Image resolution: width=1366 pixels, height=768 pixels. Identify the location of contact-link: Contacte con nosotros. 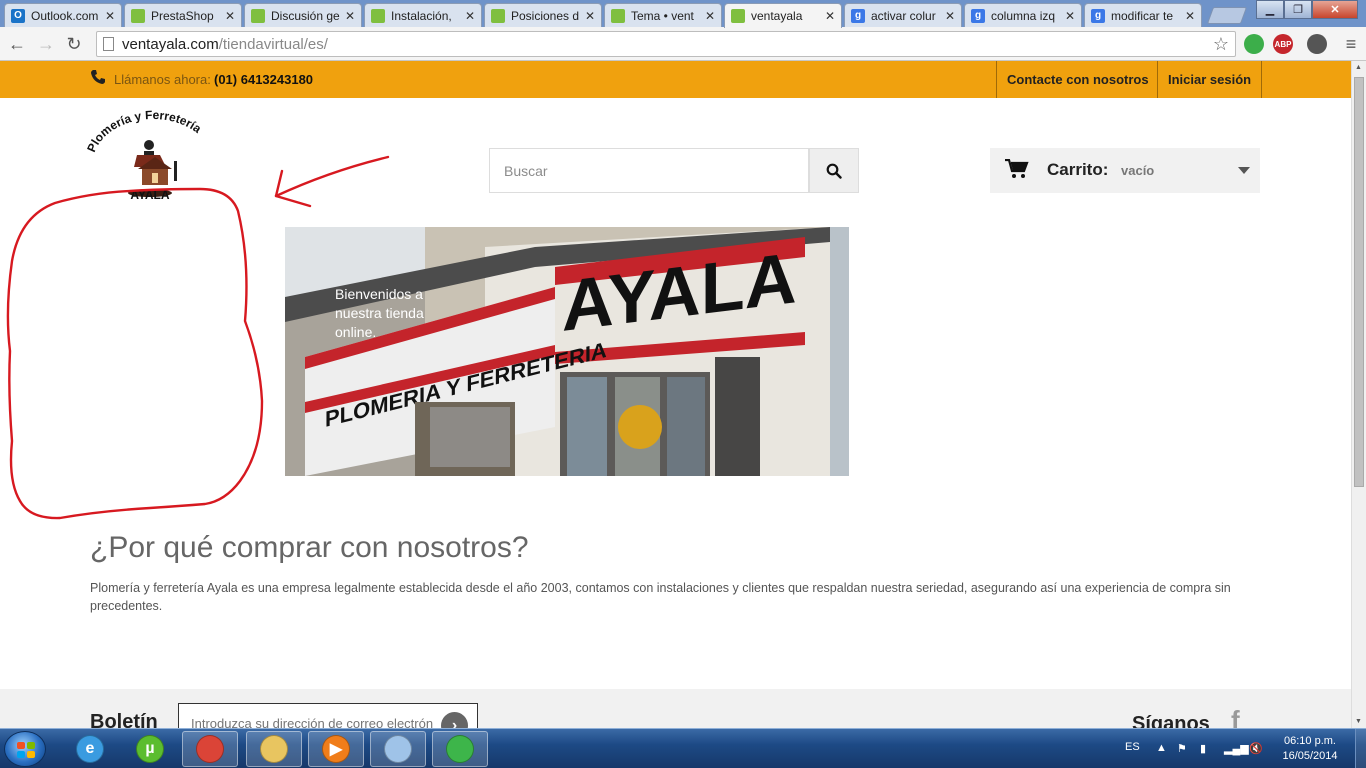
(1077, 79).